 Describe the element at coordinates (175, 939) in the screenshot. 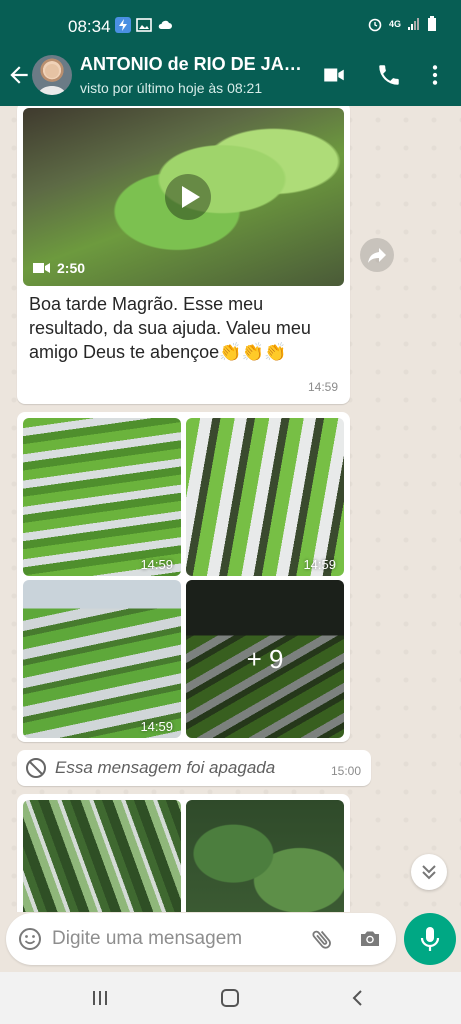

I see `message-input` at that location.